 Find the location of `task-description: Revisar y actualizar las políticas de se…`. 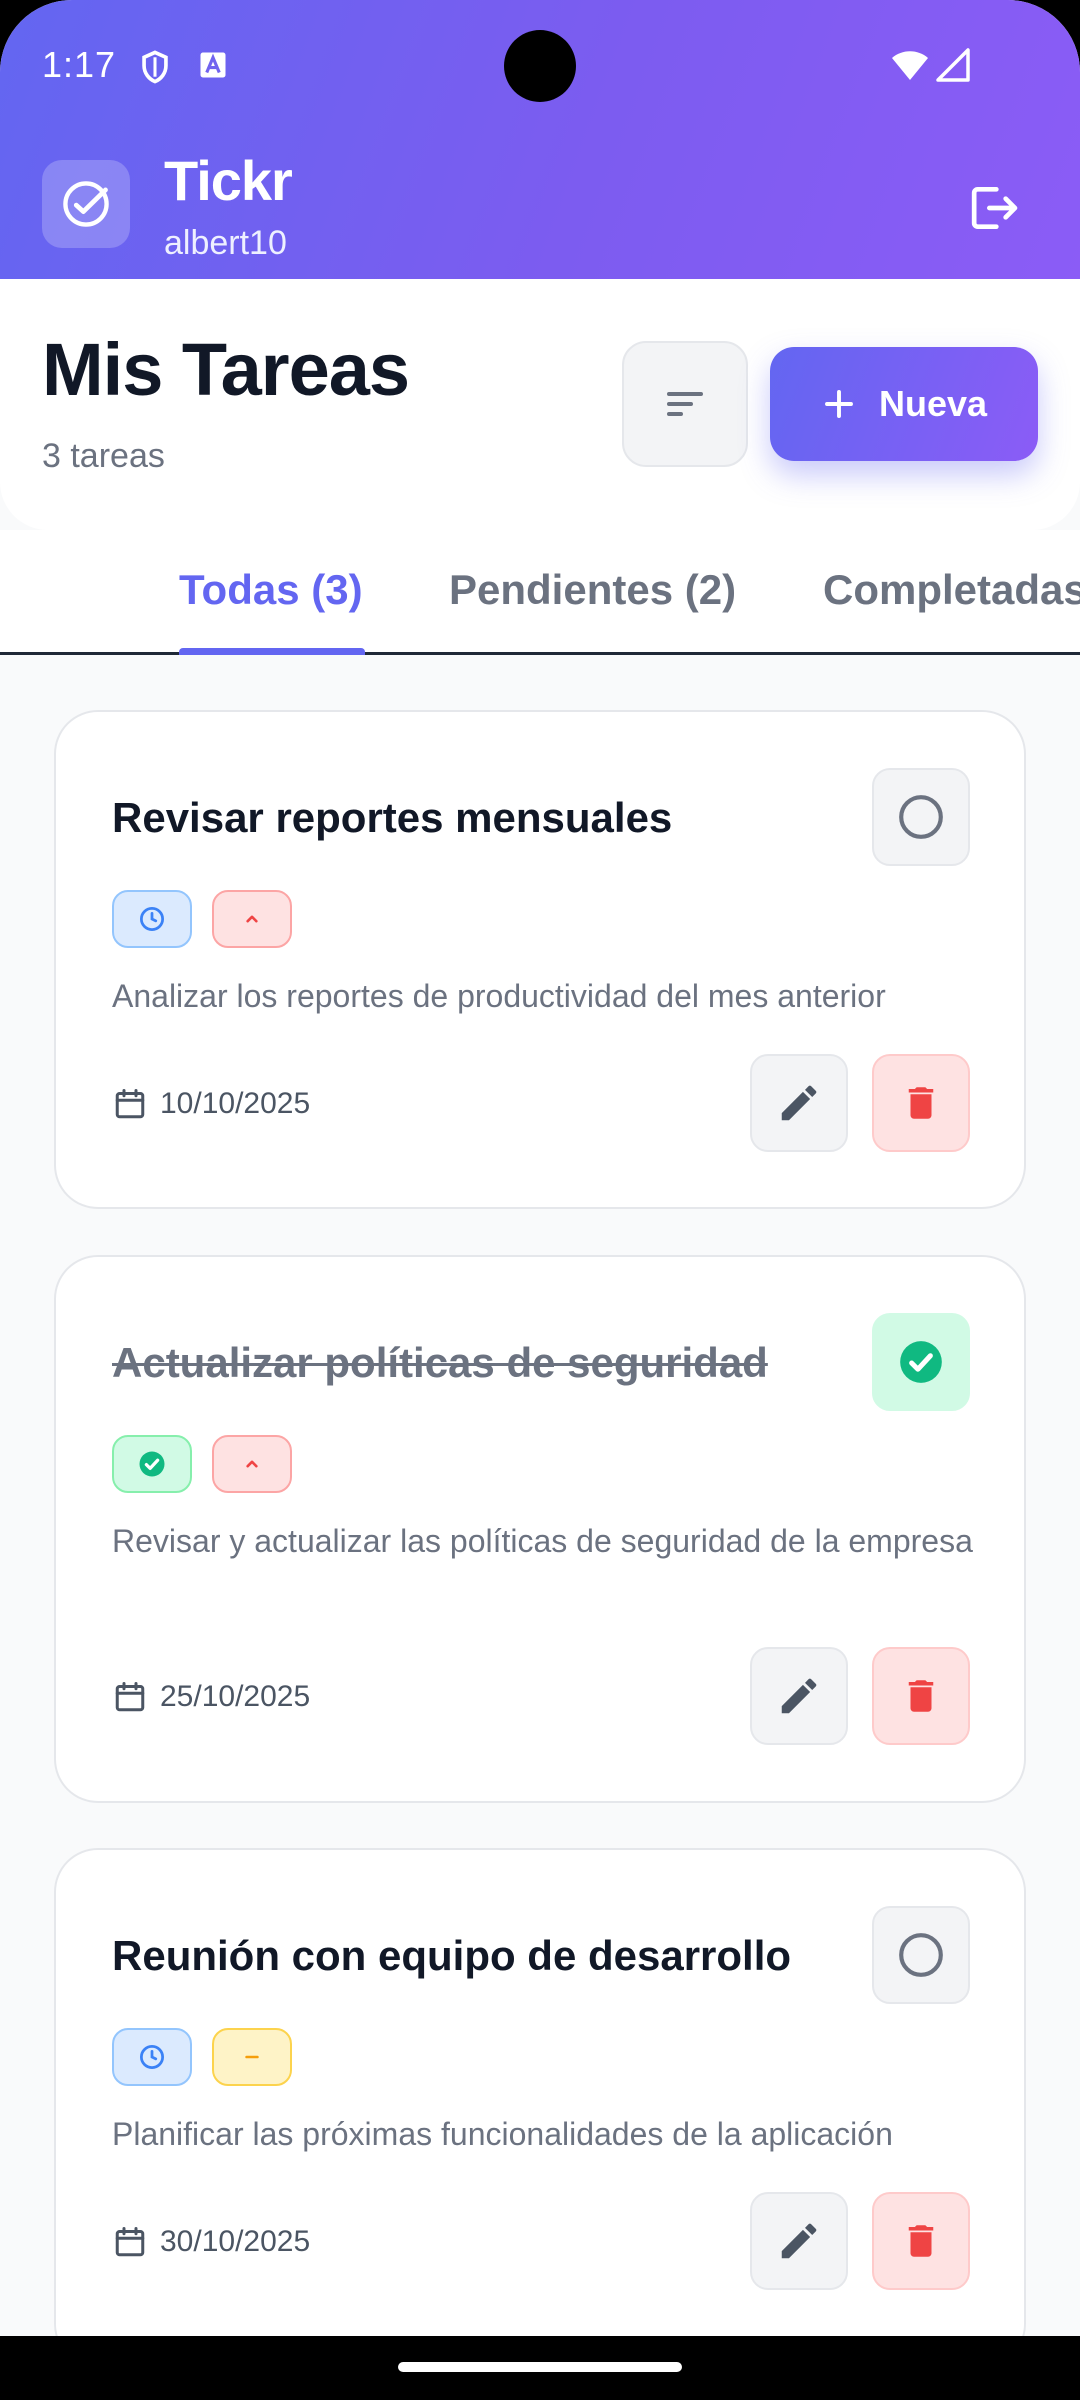

task-description: Revisar y actualizar las políticas de se… is located at coordinates (542, 1541).